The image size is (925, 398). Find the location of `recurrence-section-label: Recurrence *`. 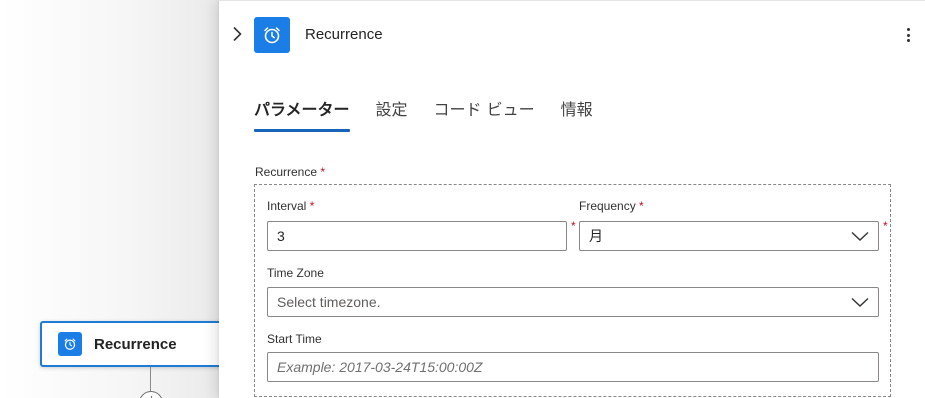

recurrence-section-label: Recurrence * is located at coordinates (290, 172).